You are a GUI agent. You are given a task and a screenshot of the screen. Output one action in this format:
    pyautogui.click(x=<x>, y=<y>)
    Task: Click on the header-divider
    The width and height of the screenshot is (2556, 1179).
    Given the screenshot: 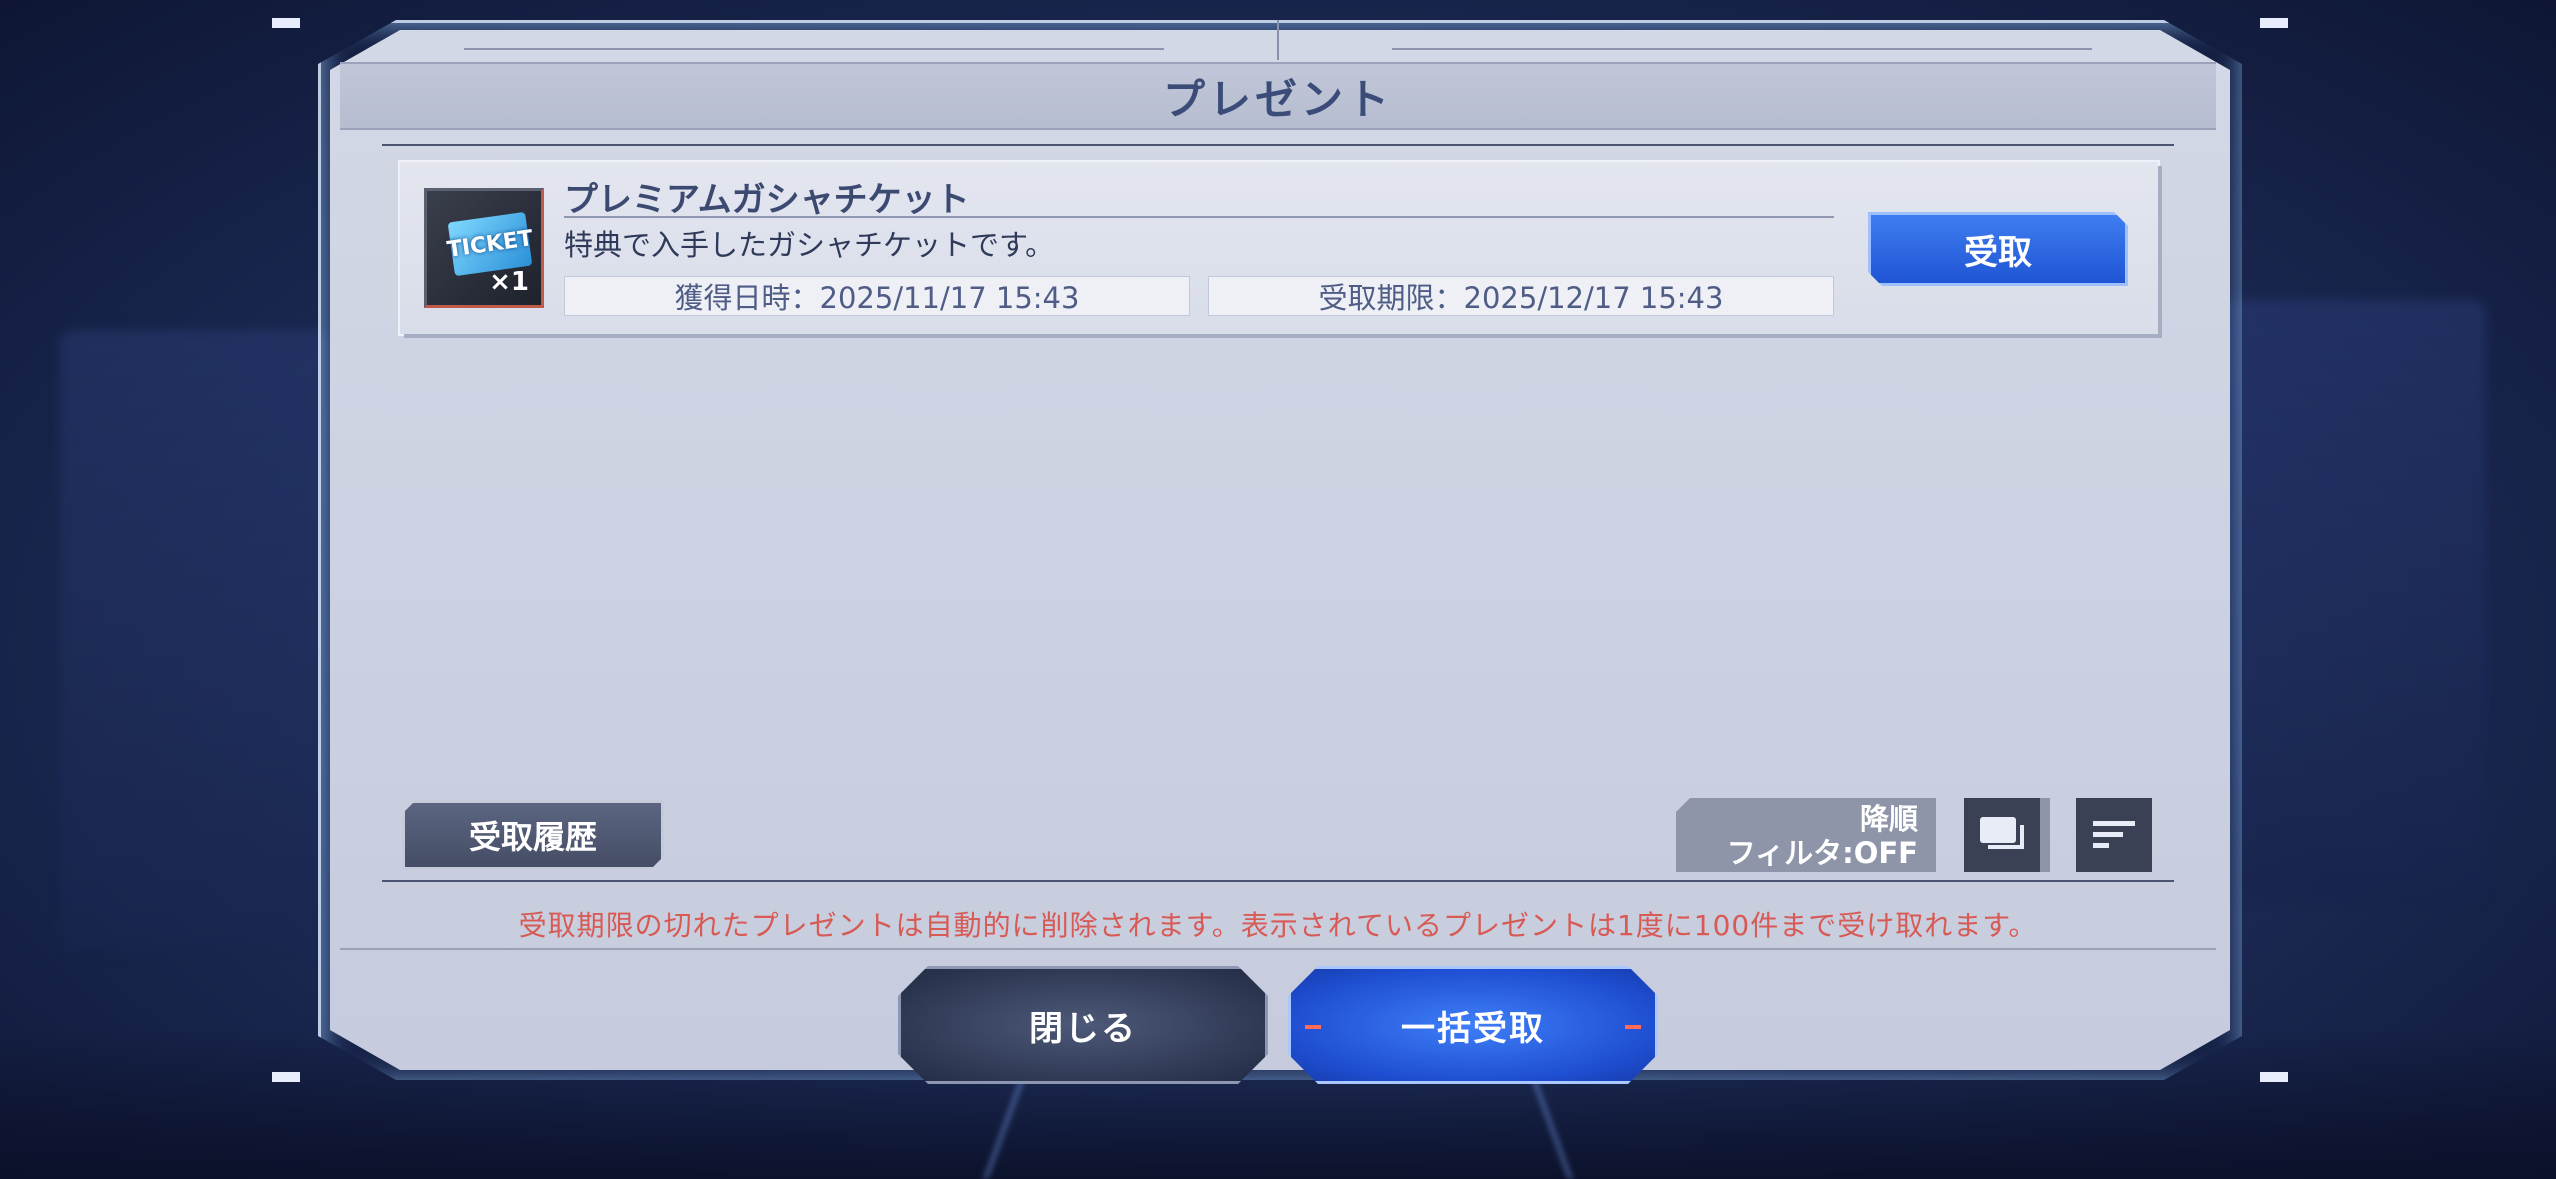 What is the action you would take?
    pyautogui.click(x=1278, y=145)
    